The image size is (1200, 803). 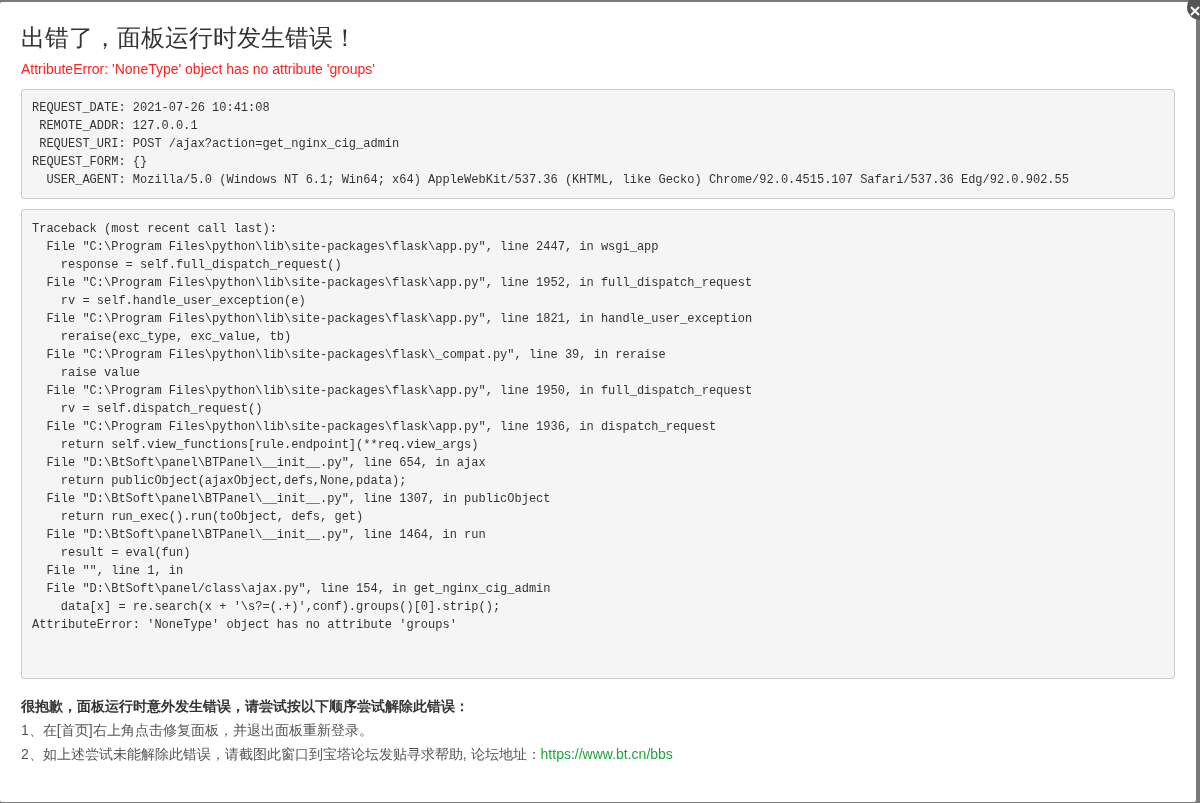 What do you see at coordinates (197, 730) in the screenshot?
I see `help-step: 1、在[首页]右上角点击修复面板，并退出面板重新登录。` at bounding box center [197, 730].